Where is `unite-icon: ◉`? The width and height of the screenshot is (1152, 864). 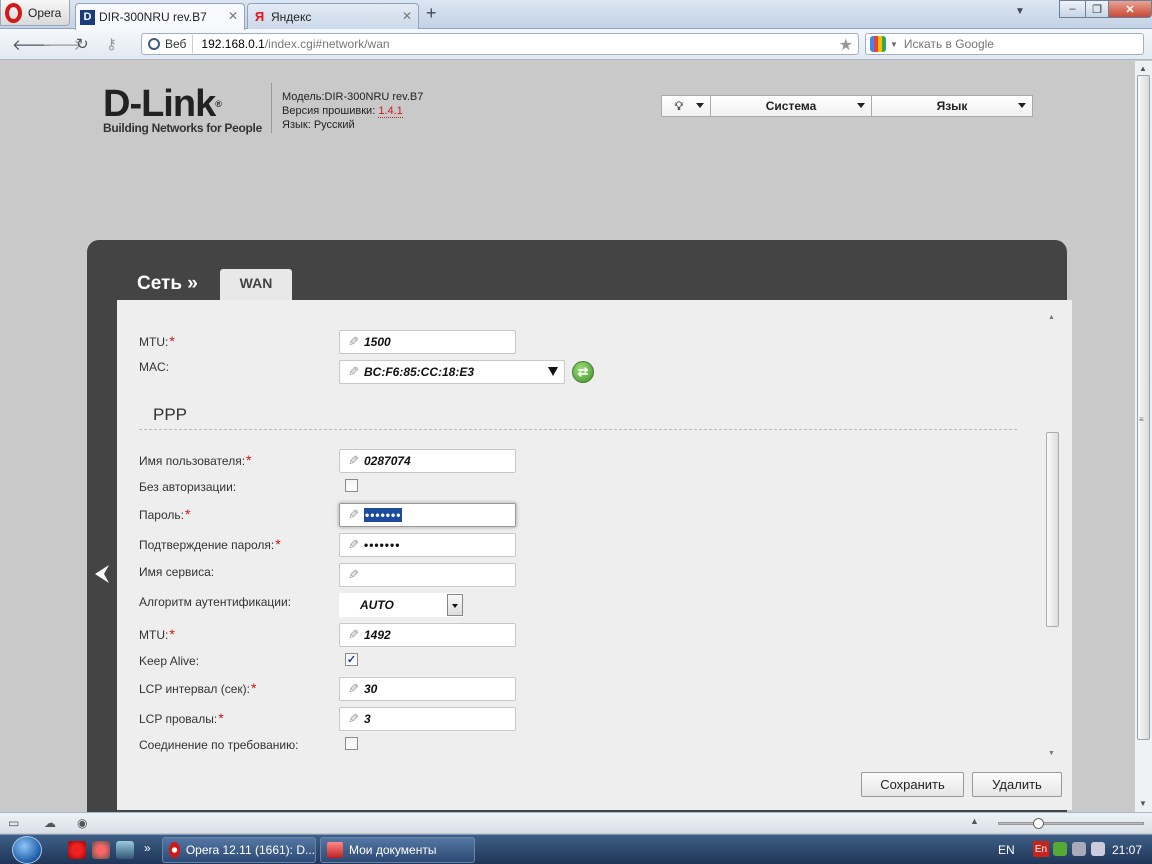
unite-icon: ◉ is located at coordinates (85, 823).